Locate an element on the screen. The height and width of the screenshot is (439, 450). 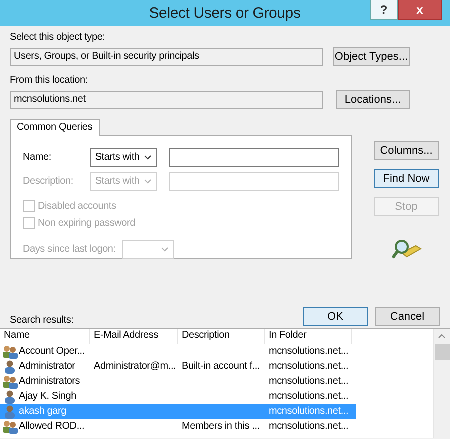
scroll-up-icon is located at coordinates (442, 336).